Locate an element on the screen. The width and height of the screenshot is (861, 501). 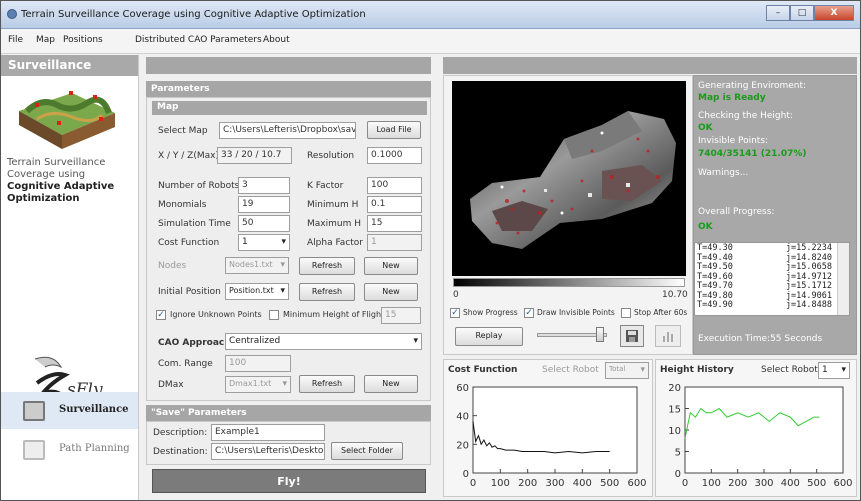
monomials-input: 19 is located at coordinates (264, 204).